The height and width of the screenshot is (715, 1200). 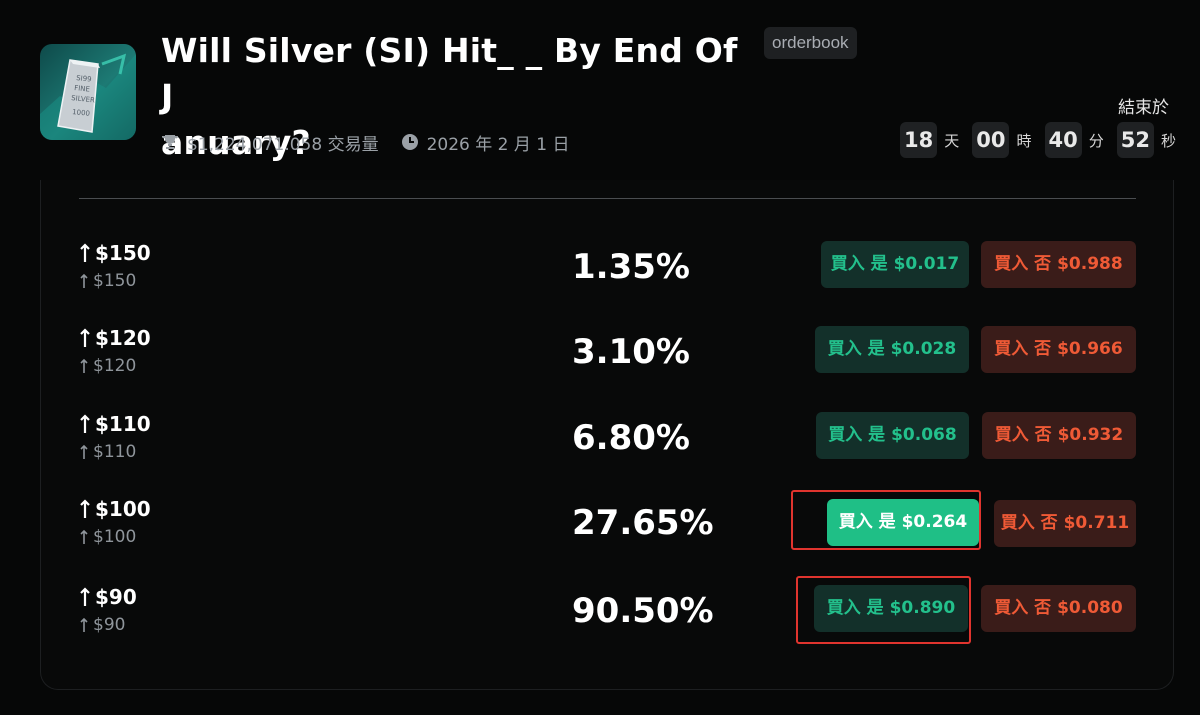 I want to click on outcome-row: $100 $100 27.65% 買入 是 $0.264 買入 否 $0.711, so click(x=600, y=533).